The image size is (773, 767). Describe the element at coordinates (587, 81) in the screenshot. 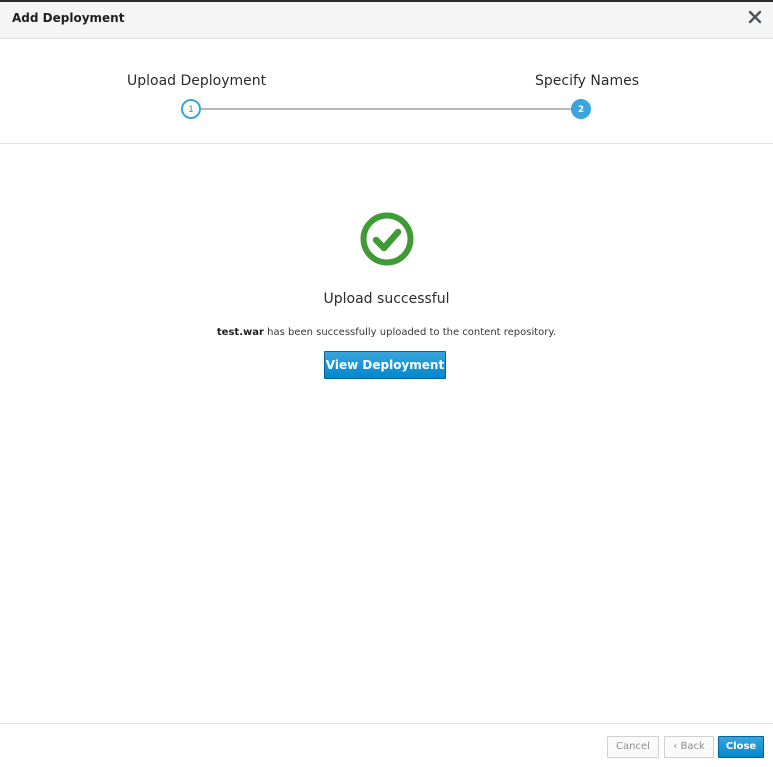

I see `step-label-specify-names: Specify Names` at that location.